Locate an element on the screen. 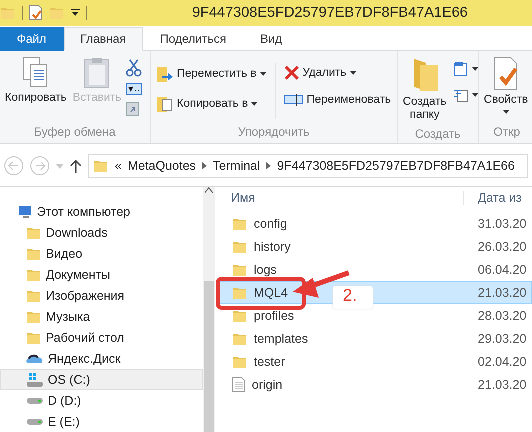 The image size is (532, 432). nav-item: Музыка is located at coordinates (101, 317).